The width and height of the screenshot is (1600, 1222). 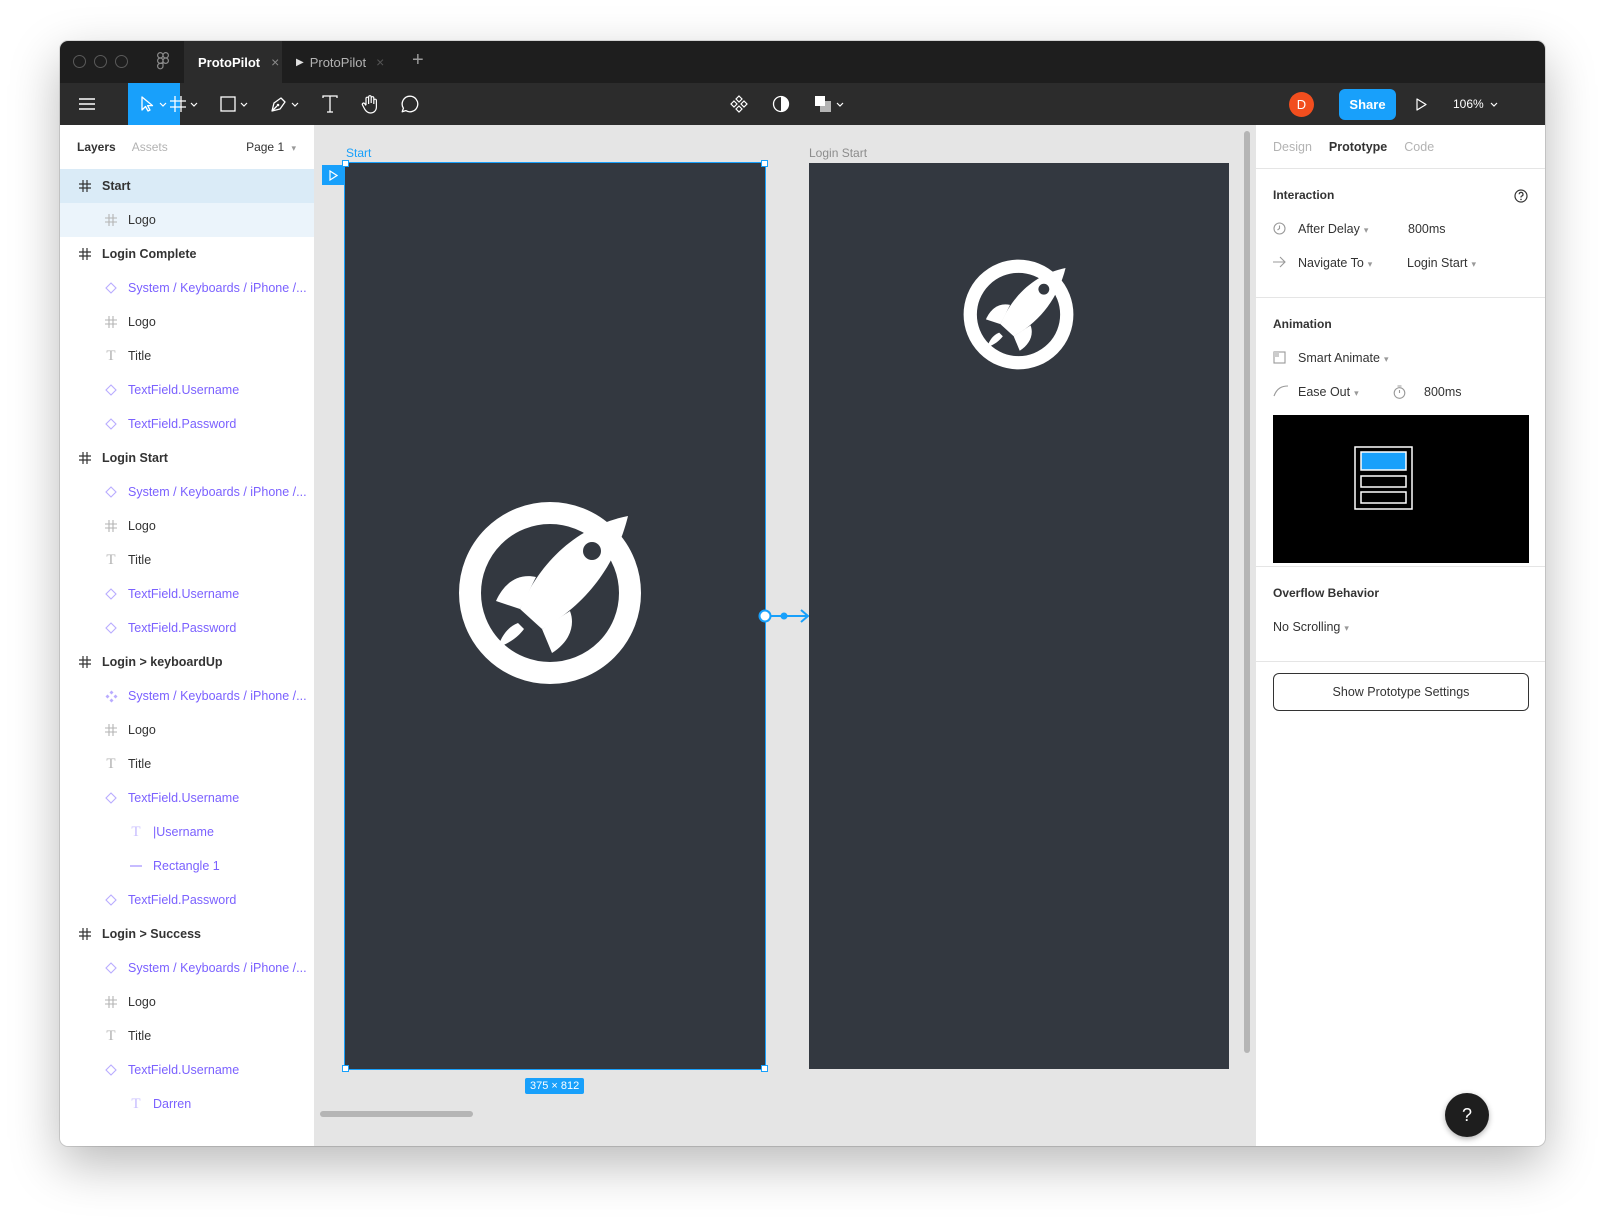 What do you see at coordinates (838, 153) in the screenshot?
I see `frame-label-login-start: Login Start` at bounding box center [838, 153].